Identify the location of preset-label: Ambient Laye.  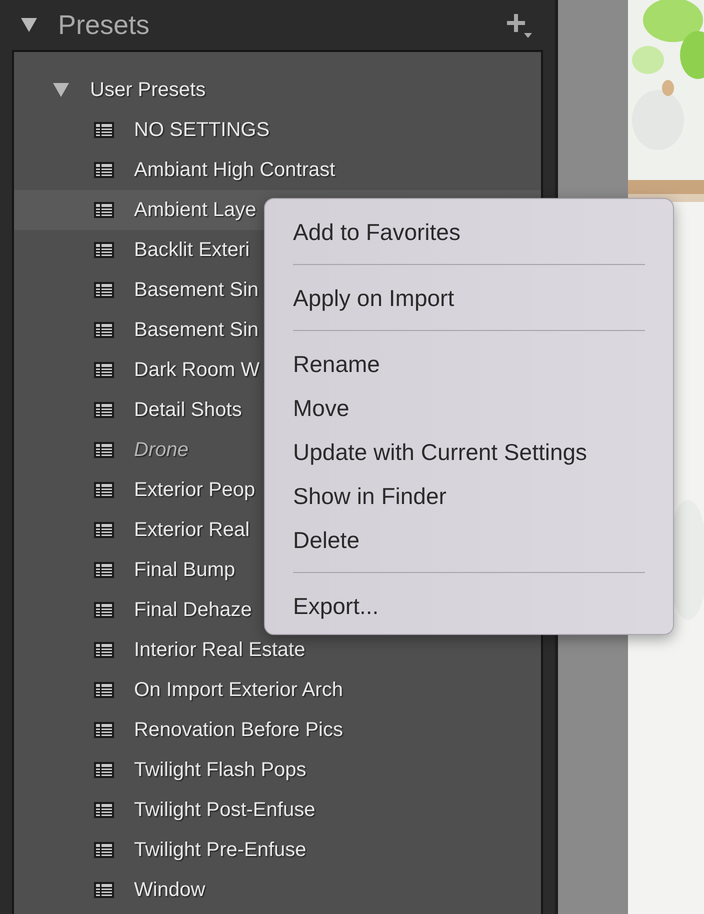
(195, 210).